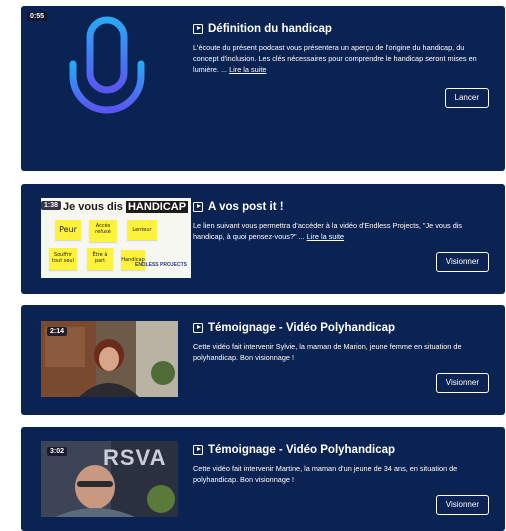 This screenshot has height=531, width=506. Describe the element at coordinates (57, 451) in the screenshot. I see `duration-badge: 3:02` at that location.